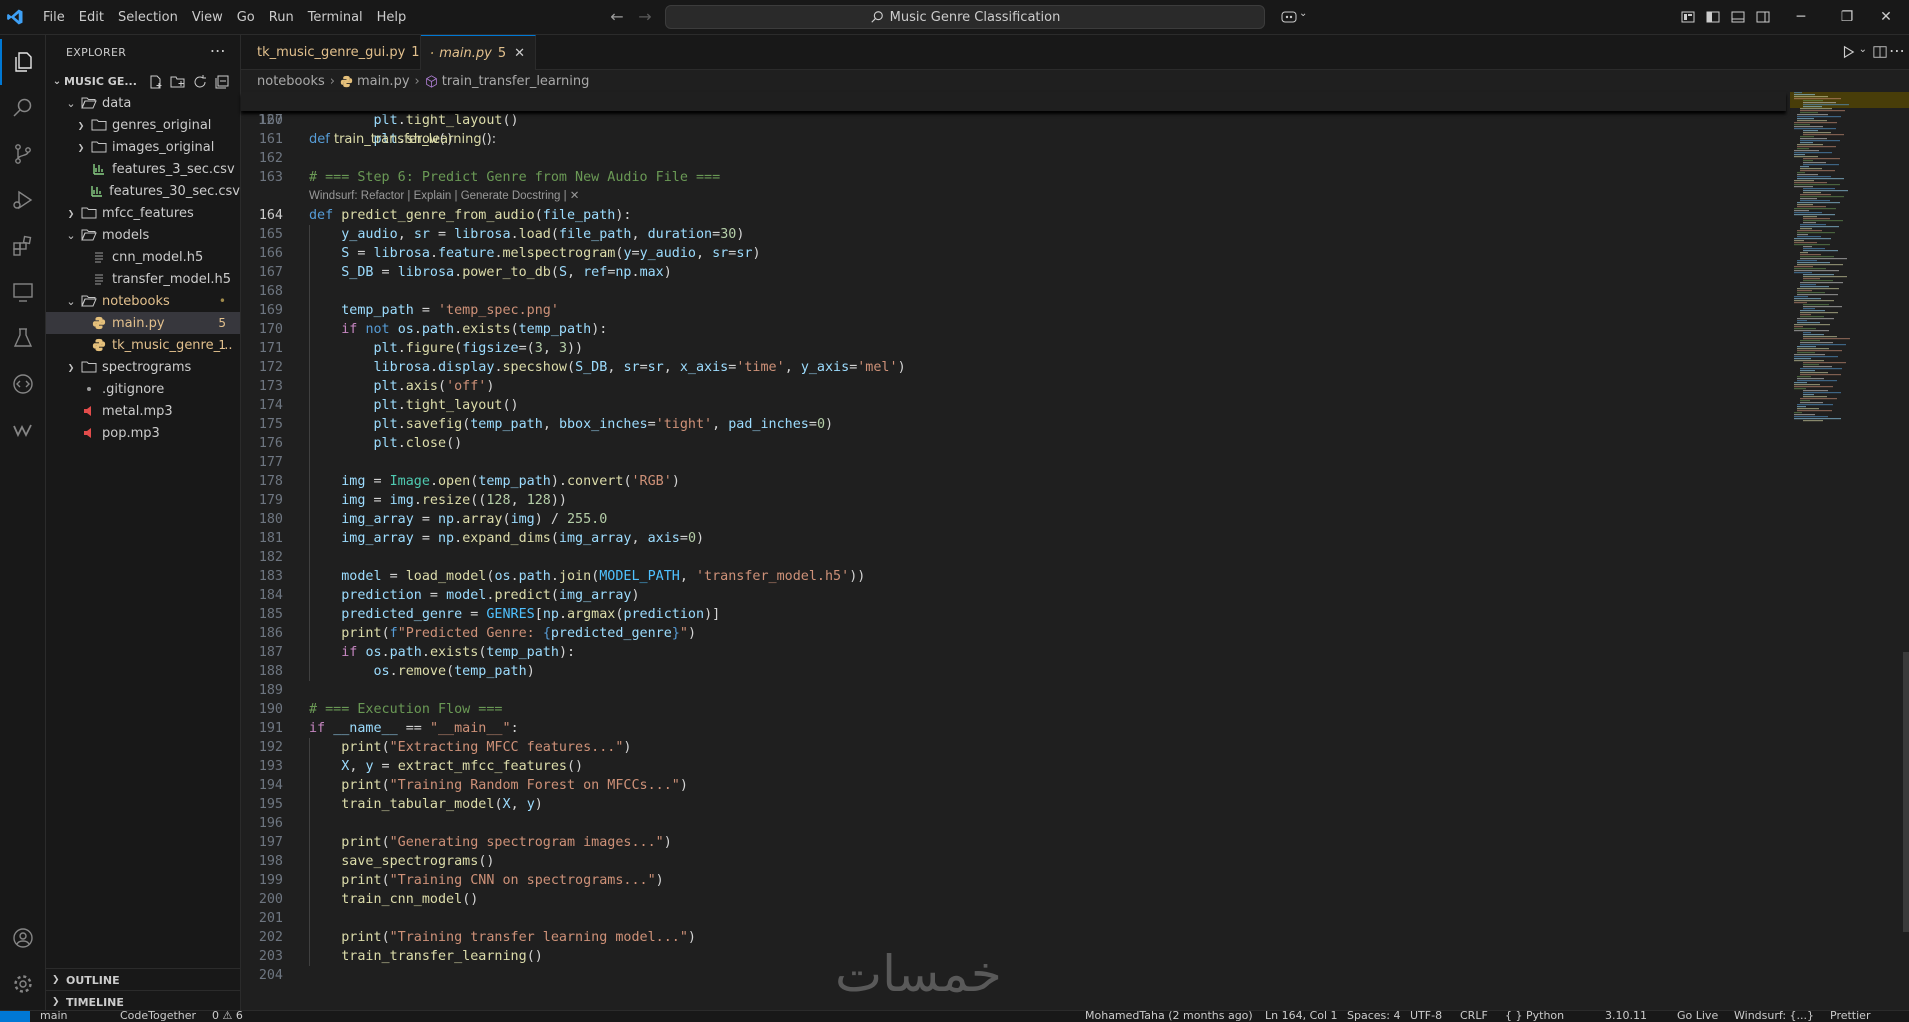 This screenshot has height=1022, width=1909. Describe the element at coordinates (156, 82) in the screenshot. I see `new-file-icon` at that location.